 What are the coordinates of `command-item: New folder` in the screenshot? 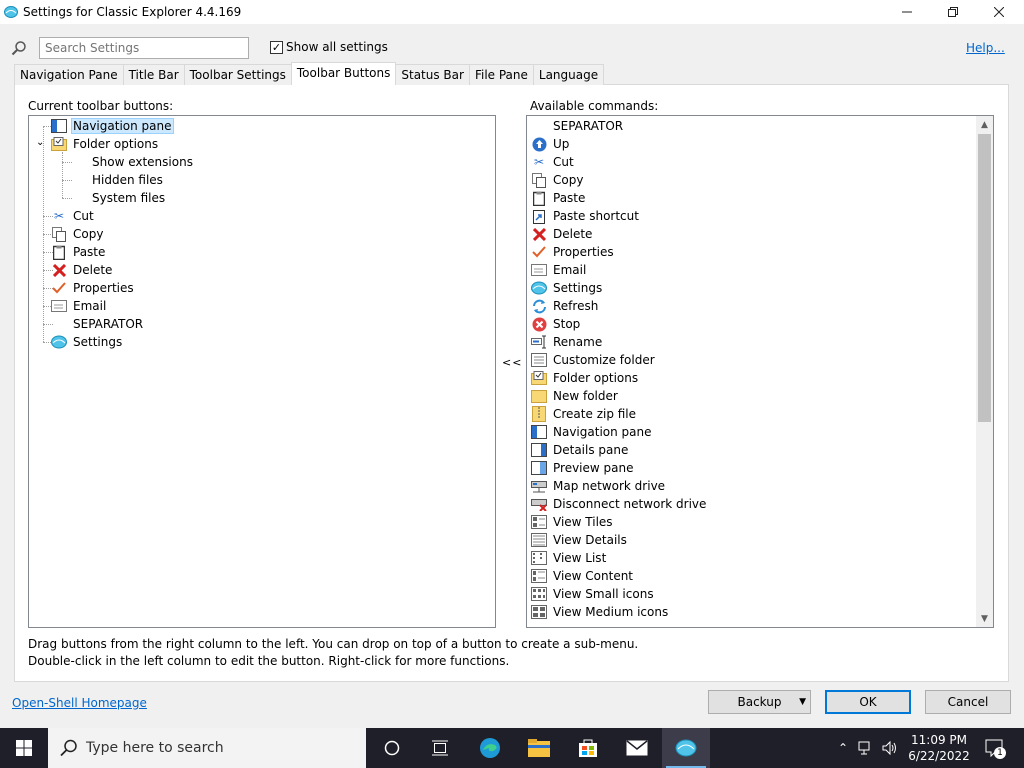 It's located at (575, 396).